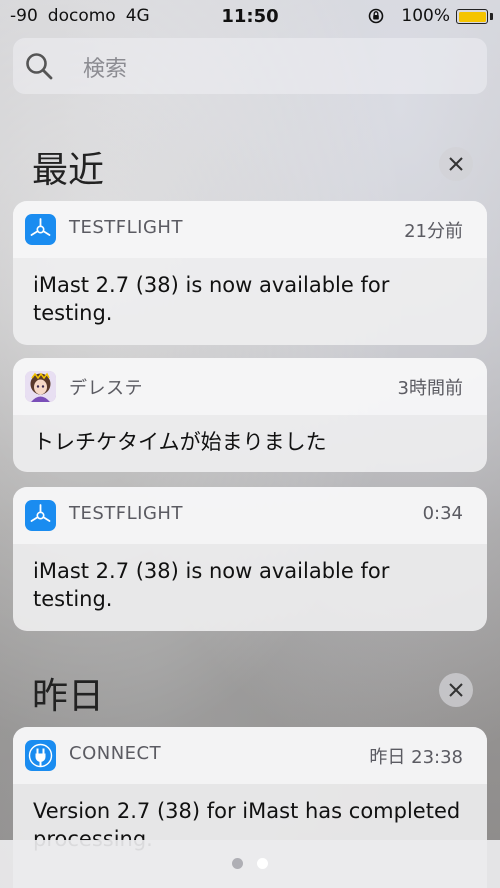 The image size is (500, 888). I want to click on notification-body: トレチケタイムが始まりました, so click(250, 435).